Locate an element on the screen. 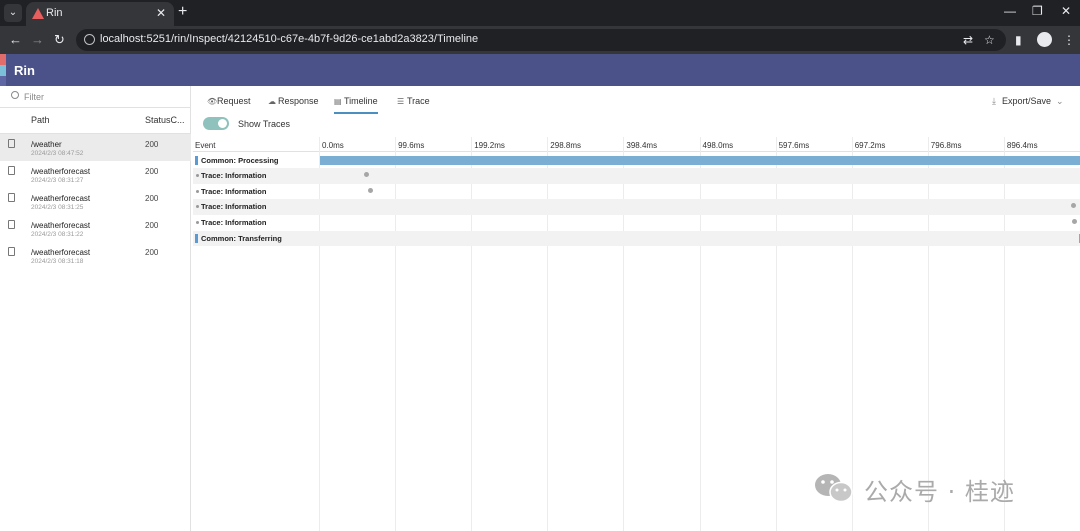  export-label: Export/Save is located at coordinates (1026, 101).